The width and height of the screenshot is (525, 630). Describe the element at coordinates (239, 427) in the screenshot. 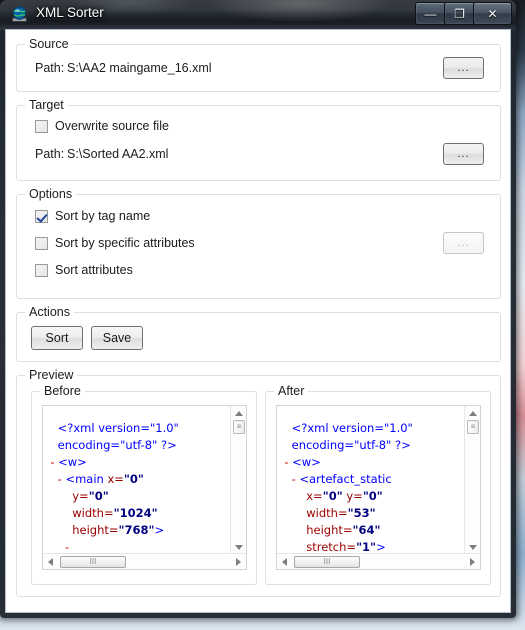

I see `before-vertical-scroll-thumb: ≡` at that location.